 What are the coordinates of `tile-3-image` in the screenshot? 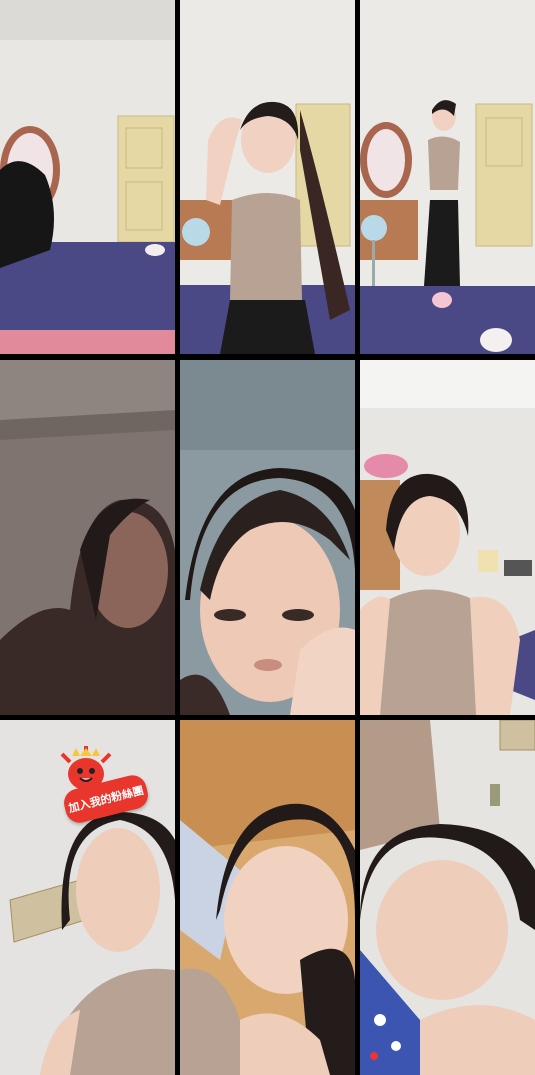 It's located at (447, 177).